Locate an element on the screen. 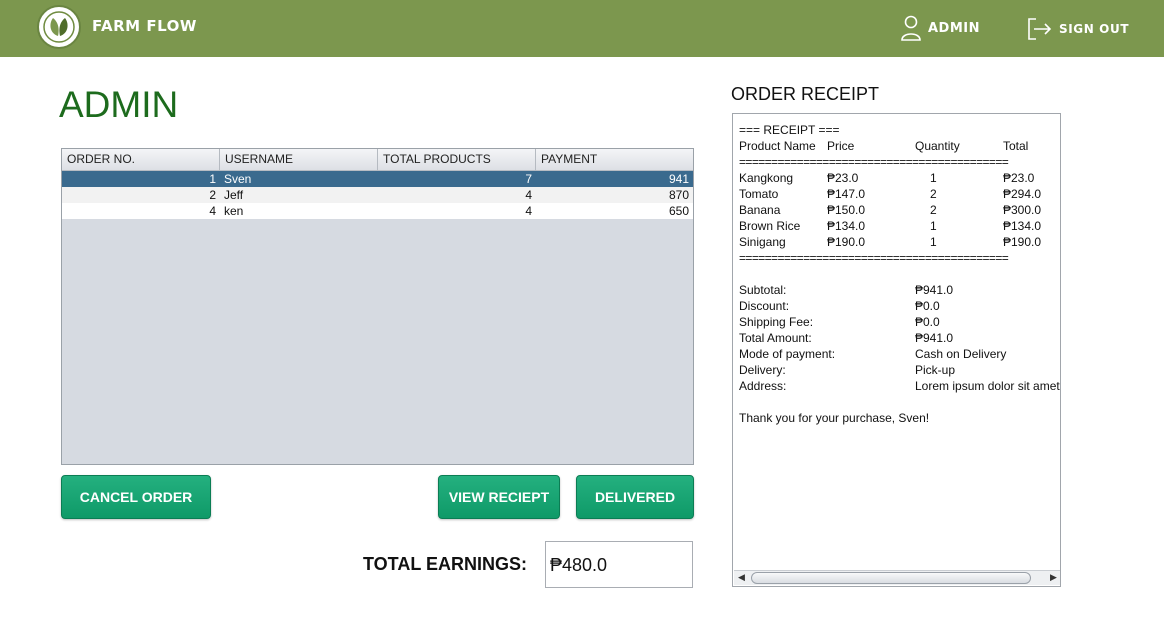 This screenshot has width=1164, height=633. view-receipt-button: VIEW RECIEPT is located at coordinates (499, 497).